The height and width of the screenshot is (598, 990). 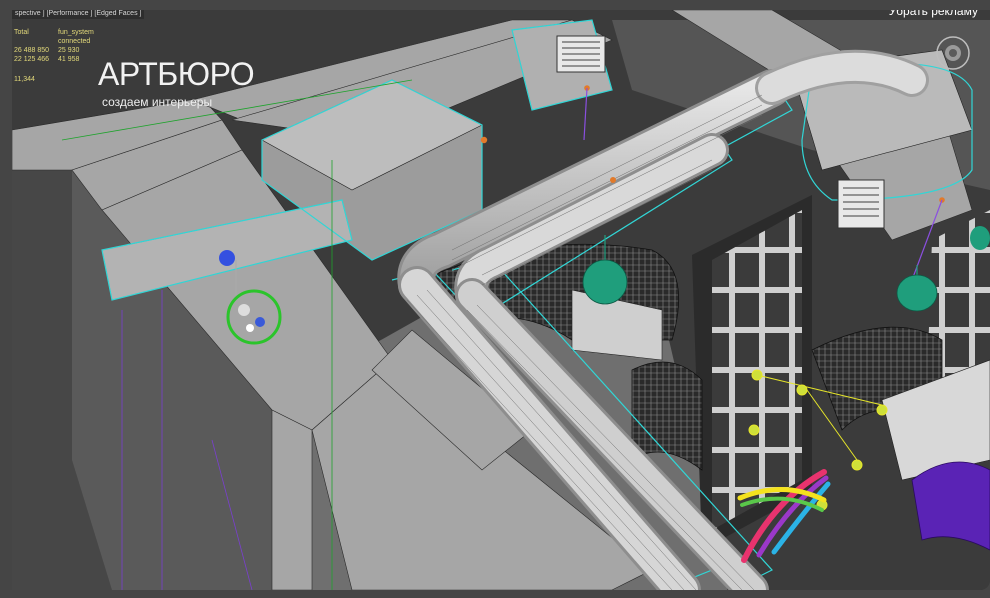 I want to click on stats-value: 25 930, so click(x=69, y=50).